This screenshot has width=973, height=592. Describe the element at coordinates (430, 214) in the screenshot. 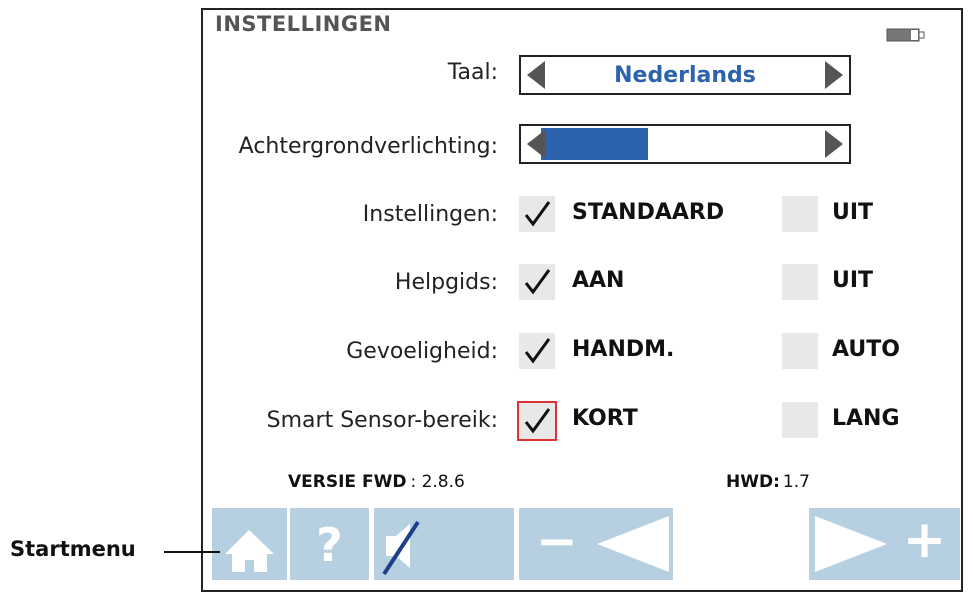

I see `row-label-settings: Instellingen:` at that location.